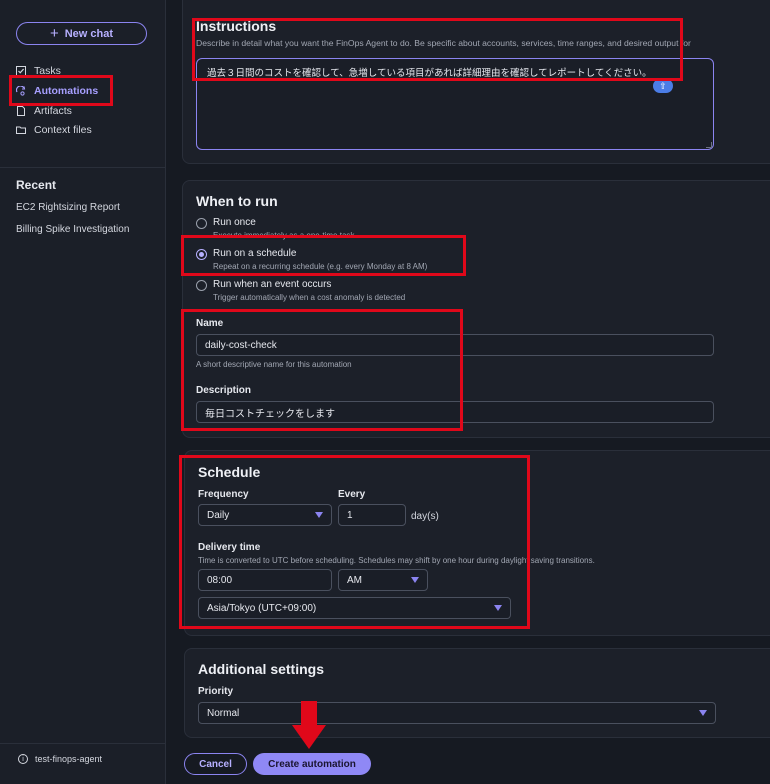  I want to click on sidebar-item-tasks: Tasks, so click(38, 71).